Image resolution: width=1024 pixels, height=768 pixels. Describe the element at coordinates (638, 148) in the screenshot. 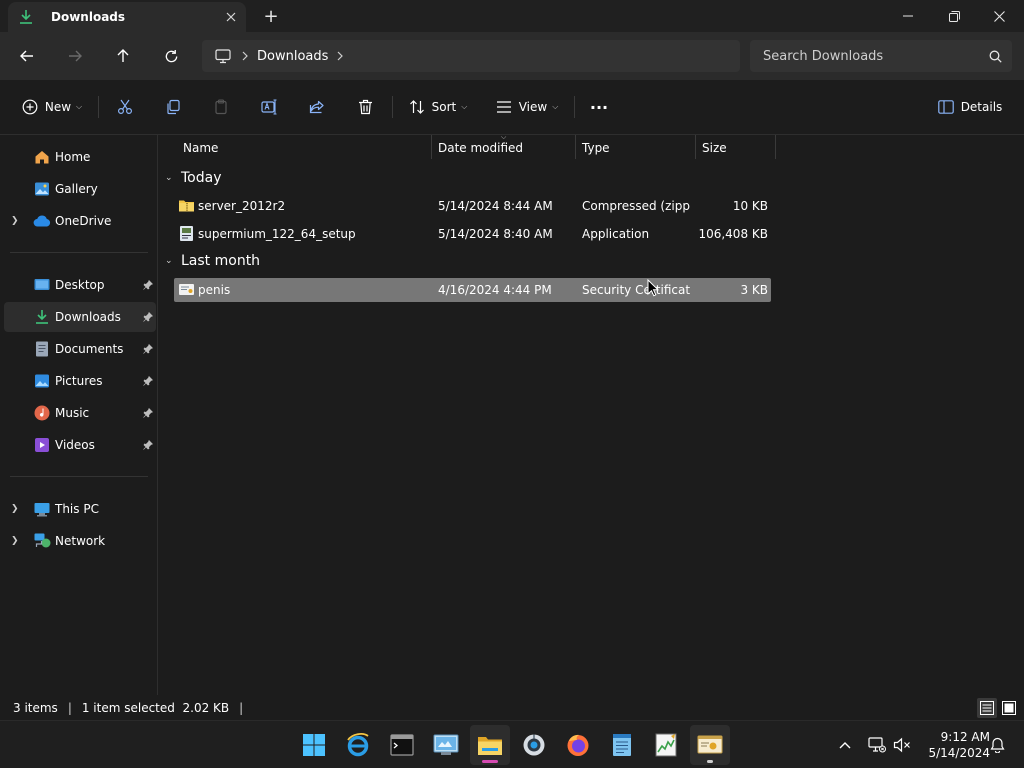

I see `column-header-type: Type` at that location.